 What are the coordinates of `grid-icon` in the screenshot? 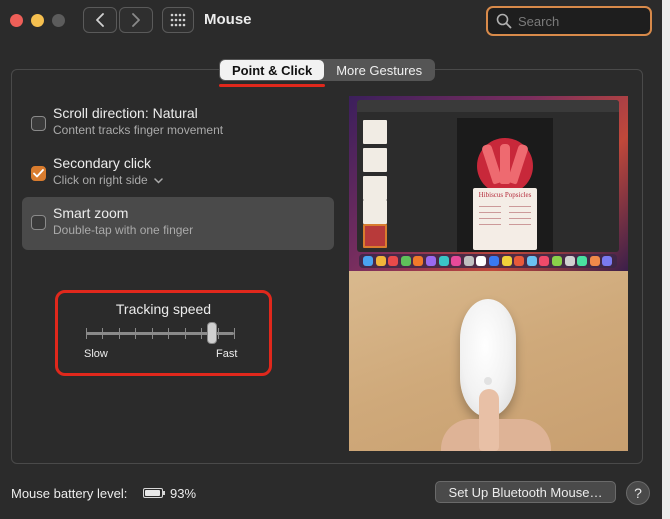 It's located at (178, 20).